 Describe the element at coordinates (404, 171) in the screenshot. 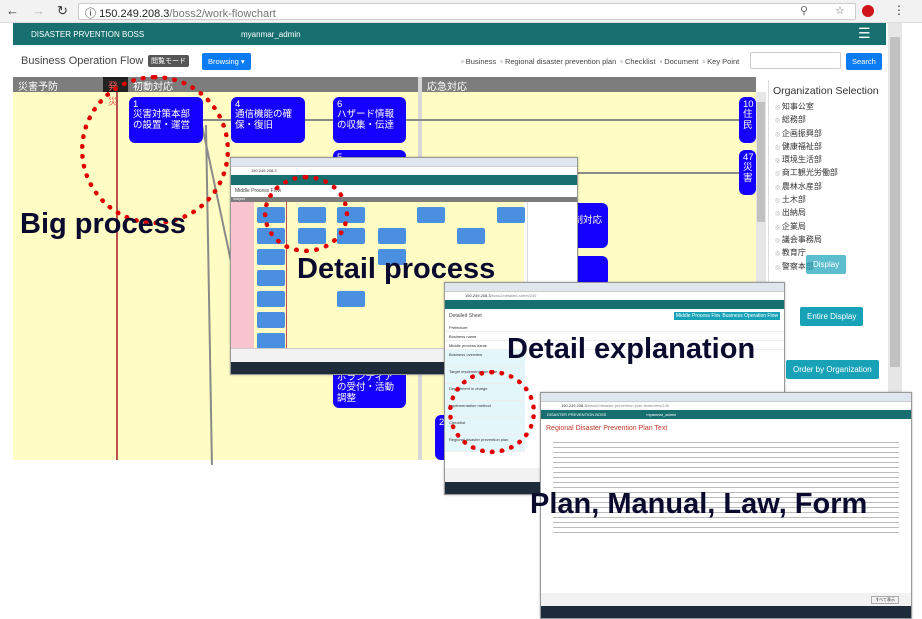

I see `address-bar: 150.249.208.3` at that location.